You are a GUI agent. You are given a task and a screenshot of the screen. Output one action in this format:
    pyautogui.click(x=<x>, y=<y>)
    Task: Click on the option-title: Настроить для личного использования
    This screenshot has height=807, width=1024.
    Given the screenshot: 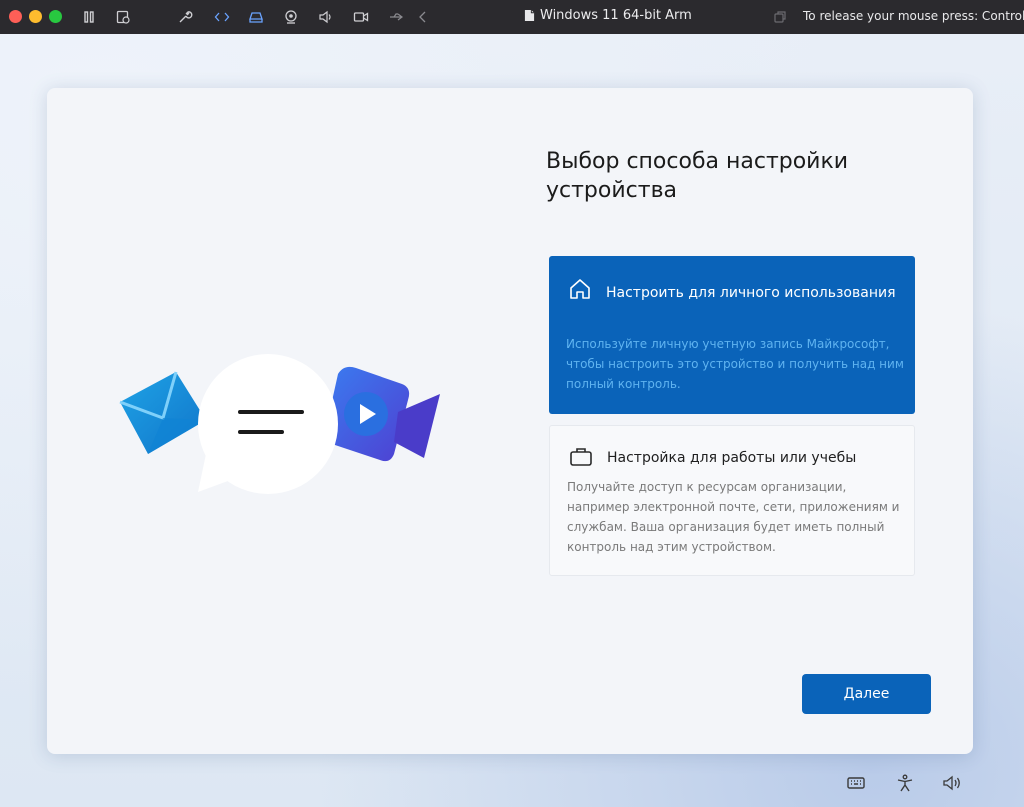 What is the action you would take?
    pyautogui.click(x=751, y=293)
    